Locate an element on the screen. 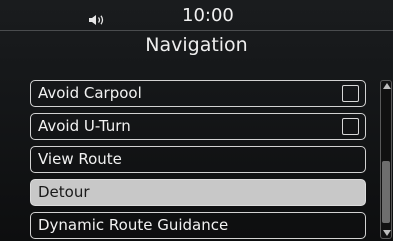 The width and height of the screenshot is (393, 241). menu-item-view-route: View Route is located at coordinates (198, 159).